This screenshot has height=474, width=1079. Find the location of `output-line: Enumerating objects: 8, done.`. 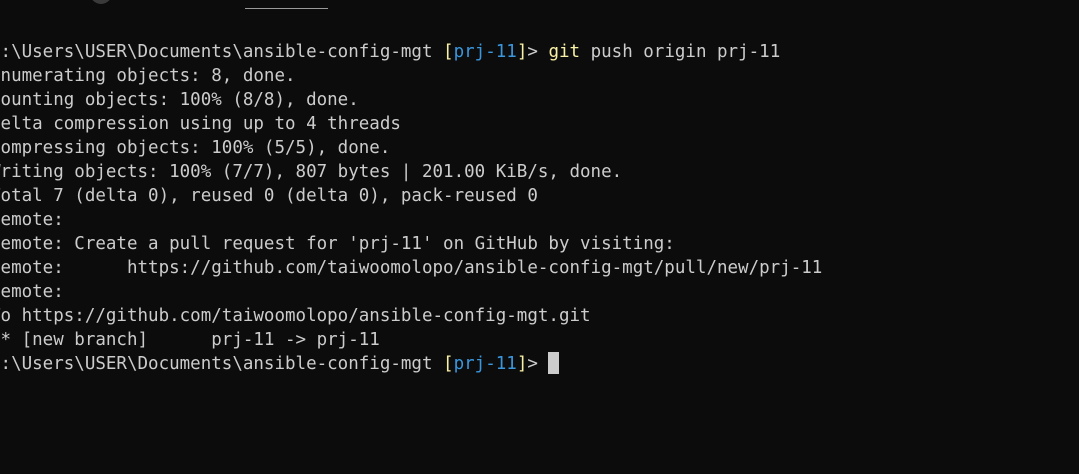

output-line: Enumerating objects: 8, done. is located at coordinates (148, 76).